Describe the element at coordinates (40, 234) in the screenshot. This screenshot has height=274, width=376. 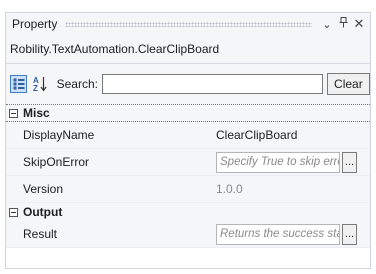
I see `property-name: Result` at that location.